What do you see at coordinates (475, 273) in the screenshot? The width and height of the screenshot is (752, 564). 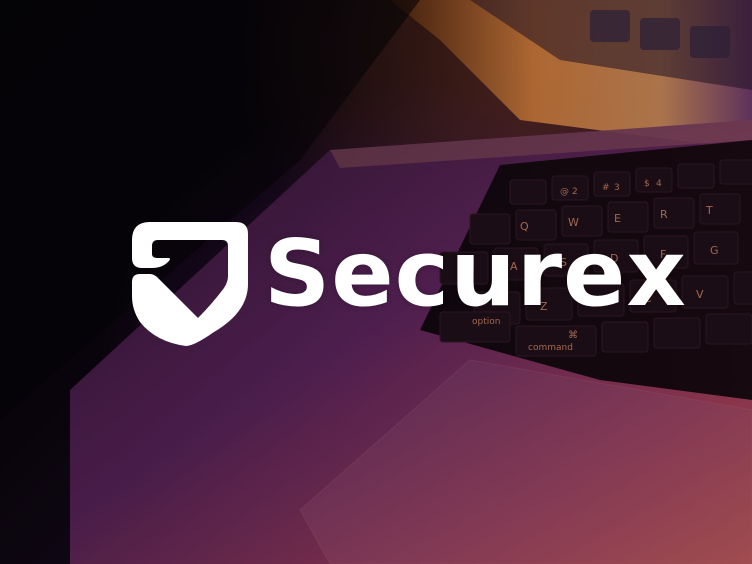 I see `brand-wordmark: Securex` at bounding box center [475, 273].